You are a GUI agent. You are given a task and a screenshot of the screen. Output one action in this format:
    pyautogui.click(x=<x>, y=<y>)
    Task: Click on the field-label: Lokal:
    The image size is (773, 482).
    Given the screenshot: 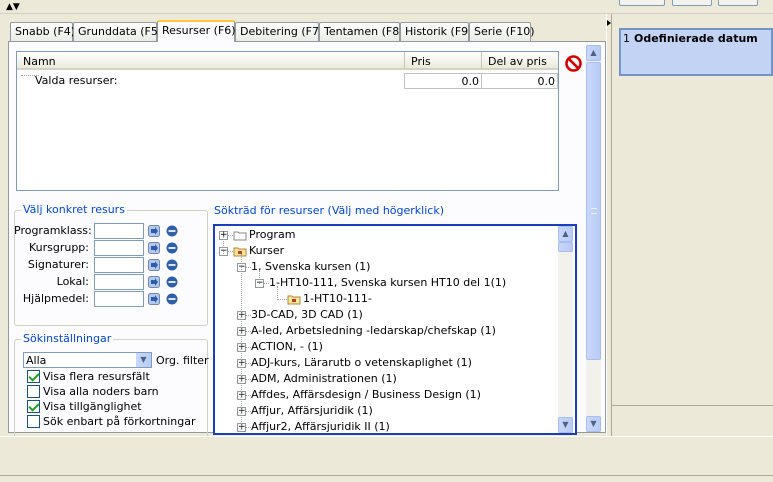 What is the action you would take?
    pyautogui.click(x=72, y=281)
    